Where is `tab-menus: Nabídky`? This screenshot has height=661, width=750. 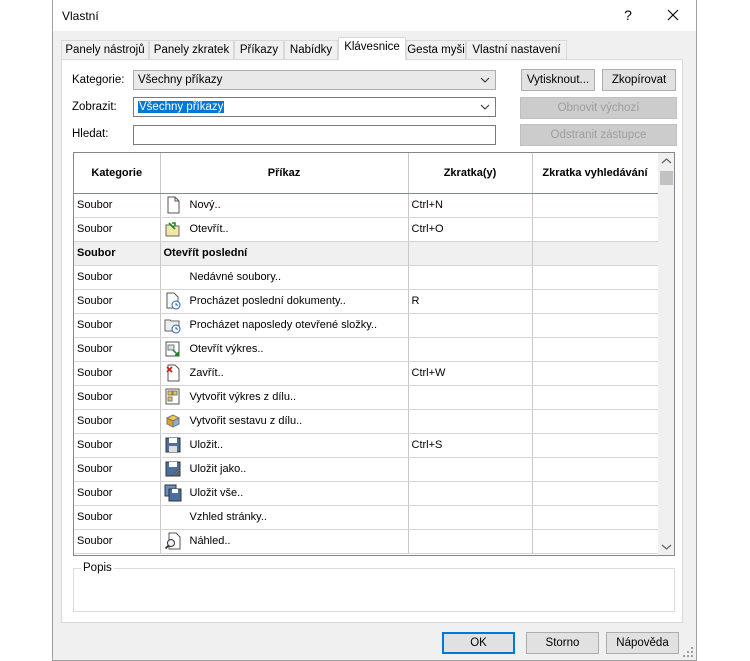
tab-menus: Nabídky is located at coordinates (311, 50).